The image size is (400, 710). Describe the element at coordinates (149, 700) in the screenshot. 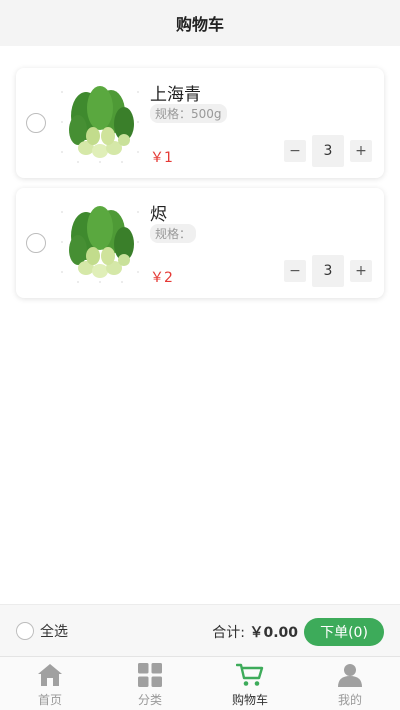

I see `tab-category-label: 分类` at that location.